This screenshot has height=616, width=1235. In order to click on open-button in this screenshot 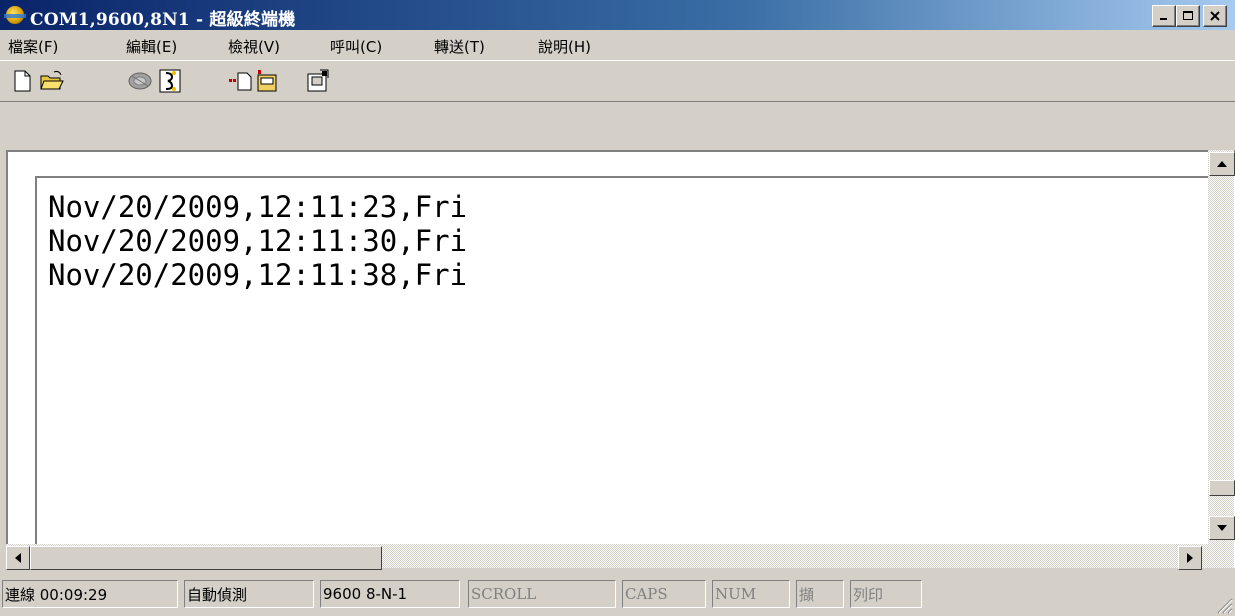, I will do `click(51, 80)`.